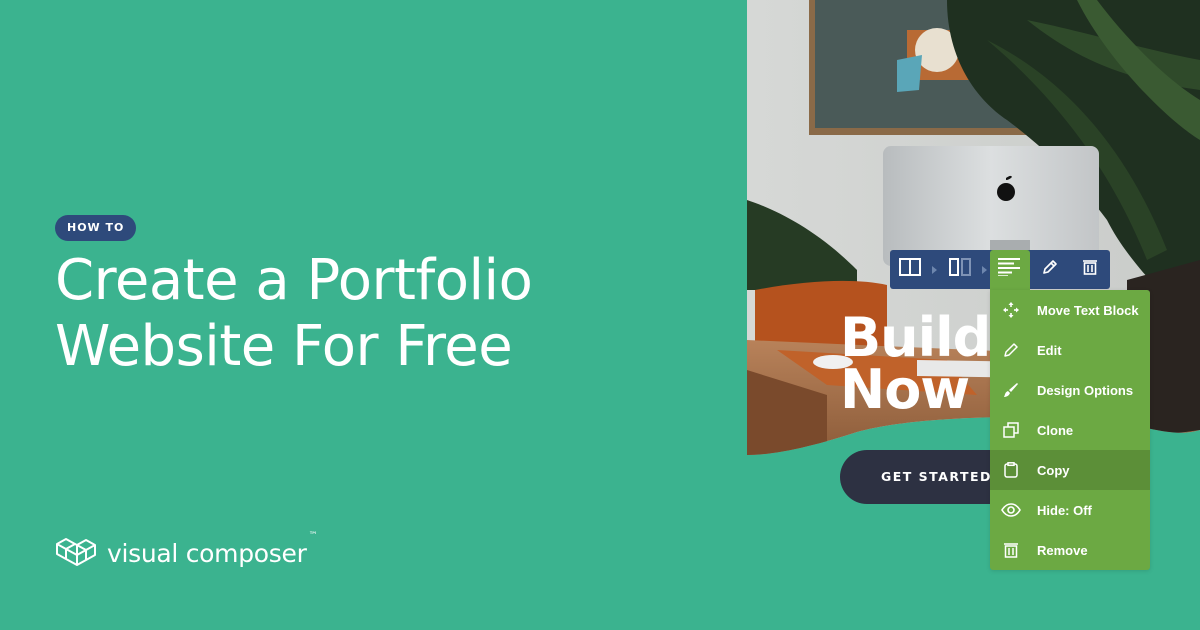 This screenshot has height=630, width=1200. What do you see at coordinates (1013, 470) in the screenshot?
I see `clipboard-icon` at bounding box center [1013, 470].